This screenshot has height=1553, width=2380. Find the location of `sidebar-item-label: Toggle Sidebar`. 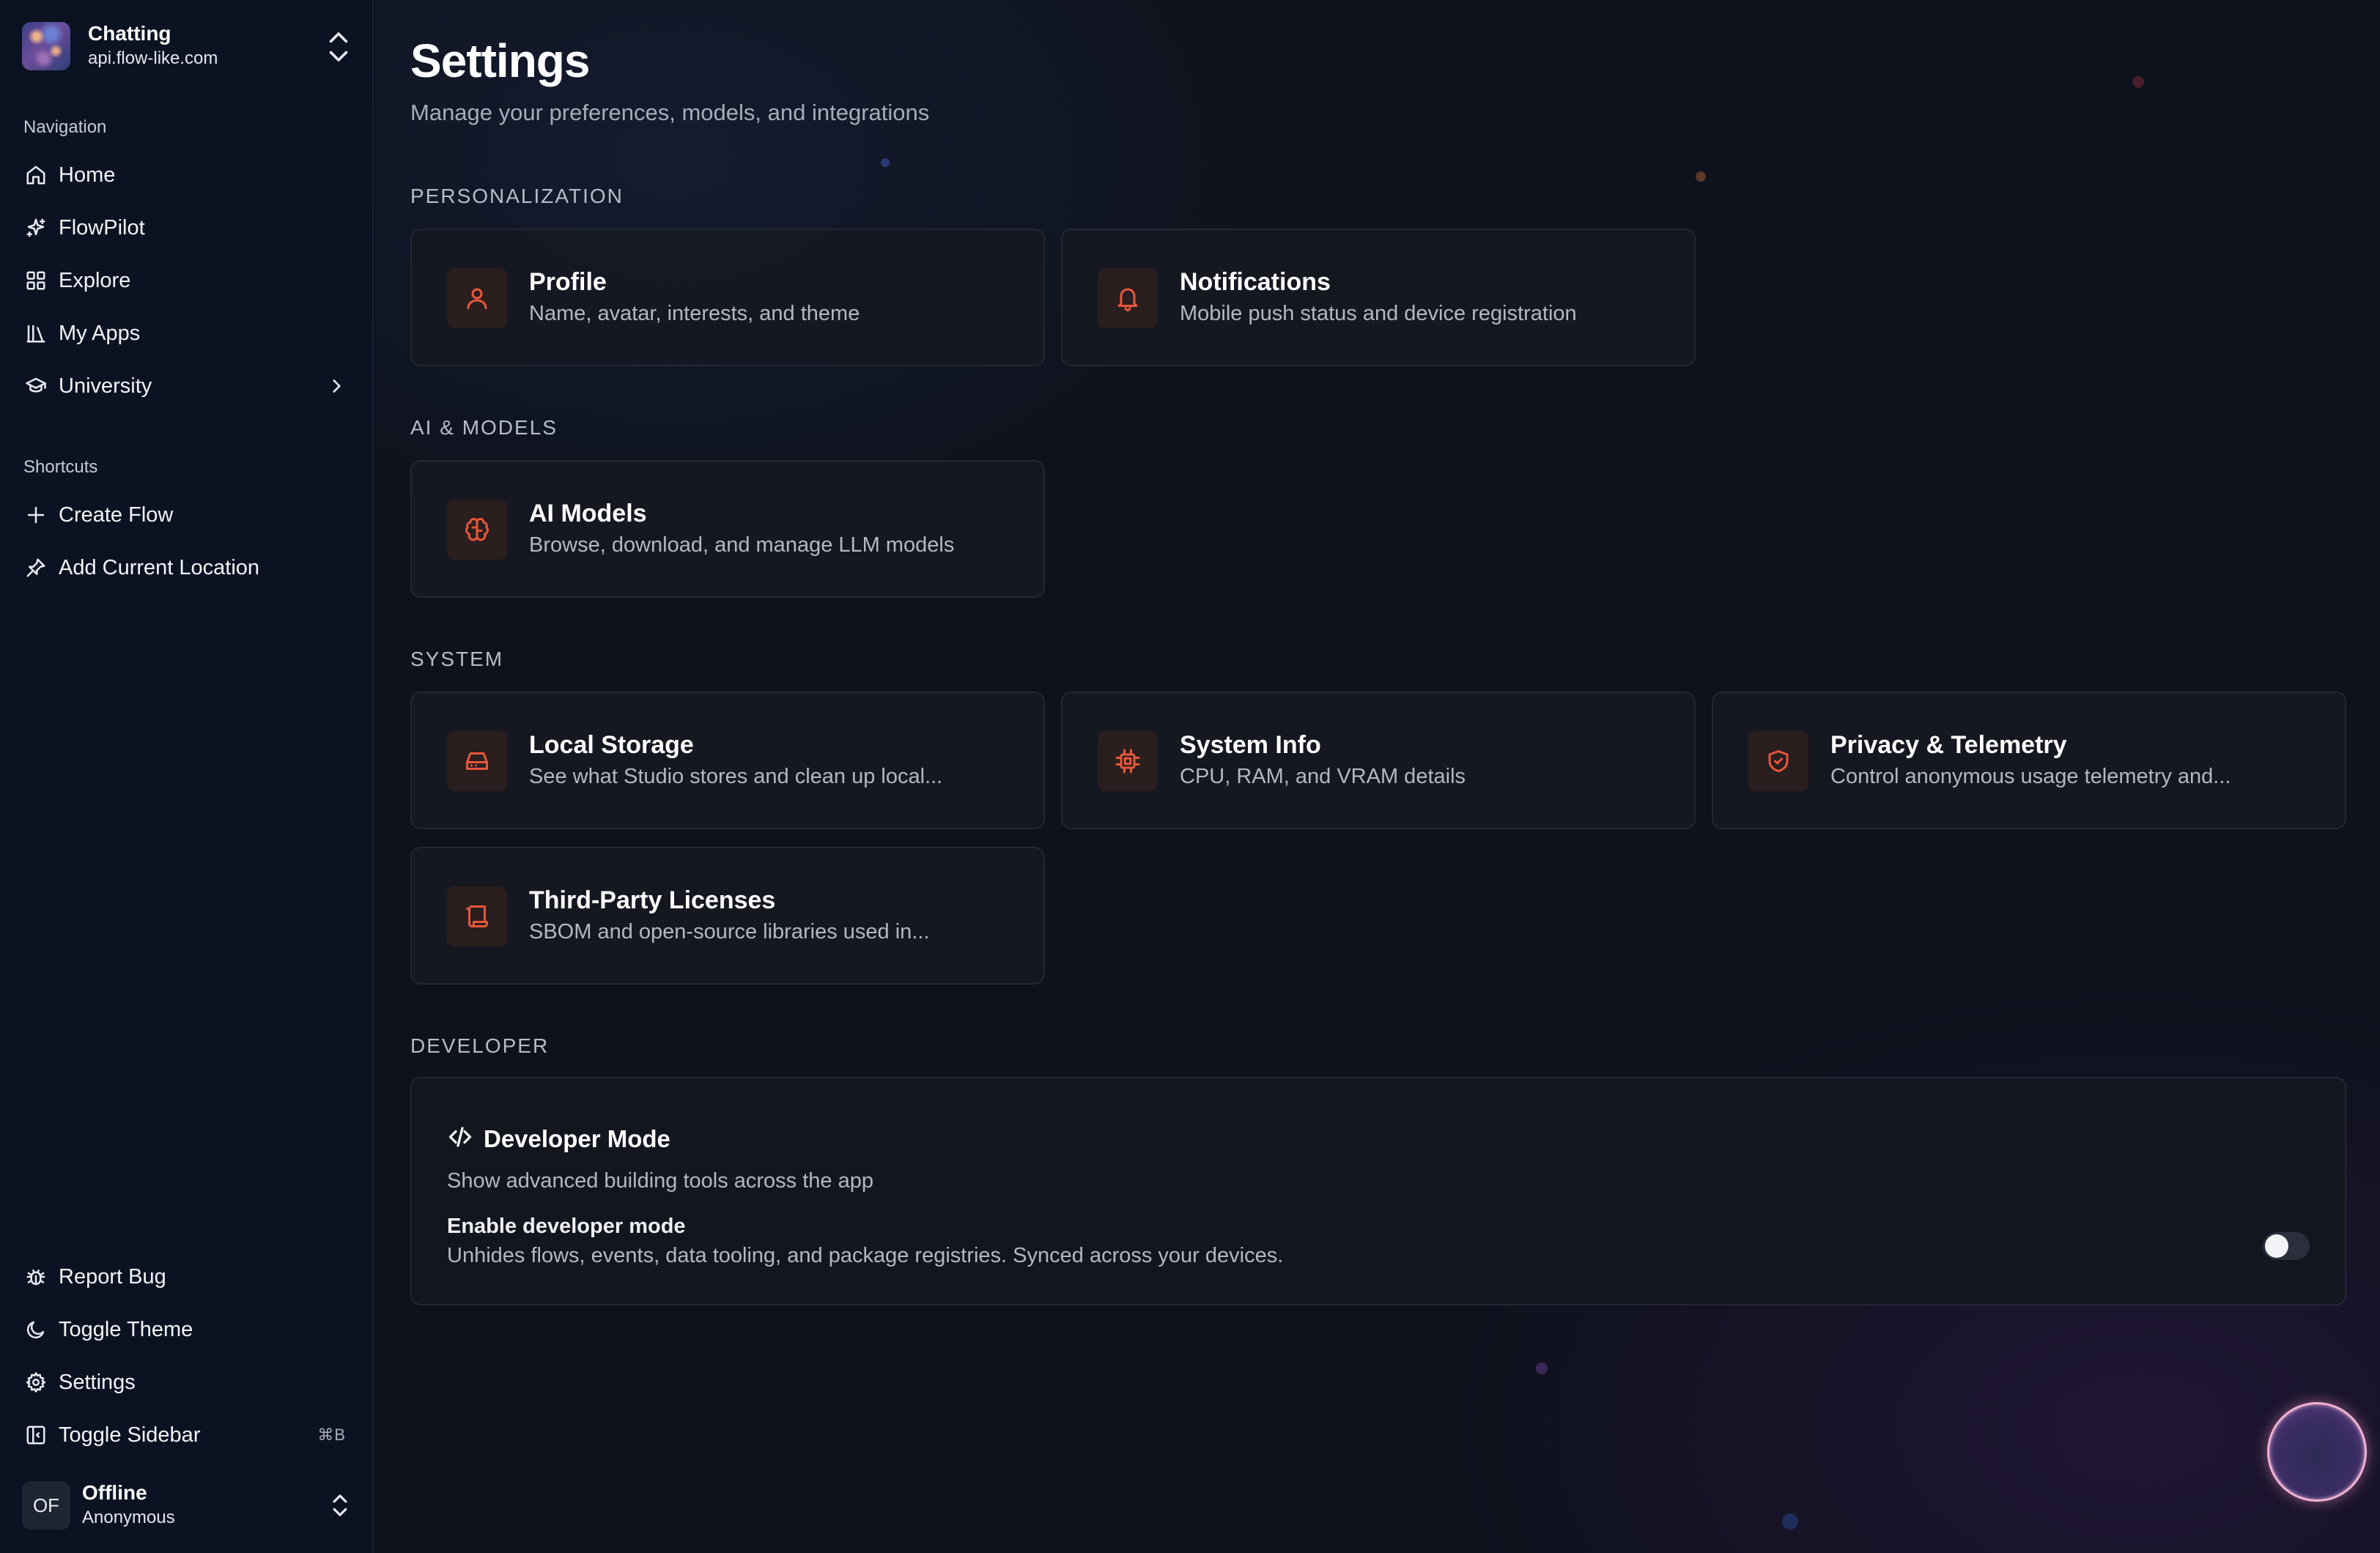

sidebar-item-label: Toggle Sidebar is located at coordinates (130, 1435).